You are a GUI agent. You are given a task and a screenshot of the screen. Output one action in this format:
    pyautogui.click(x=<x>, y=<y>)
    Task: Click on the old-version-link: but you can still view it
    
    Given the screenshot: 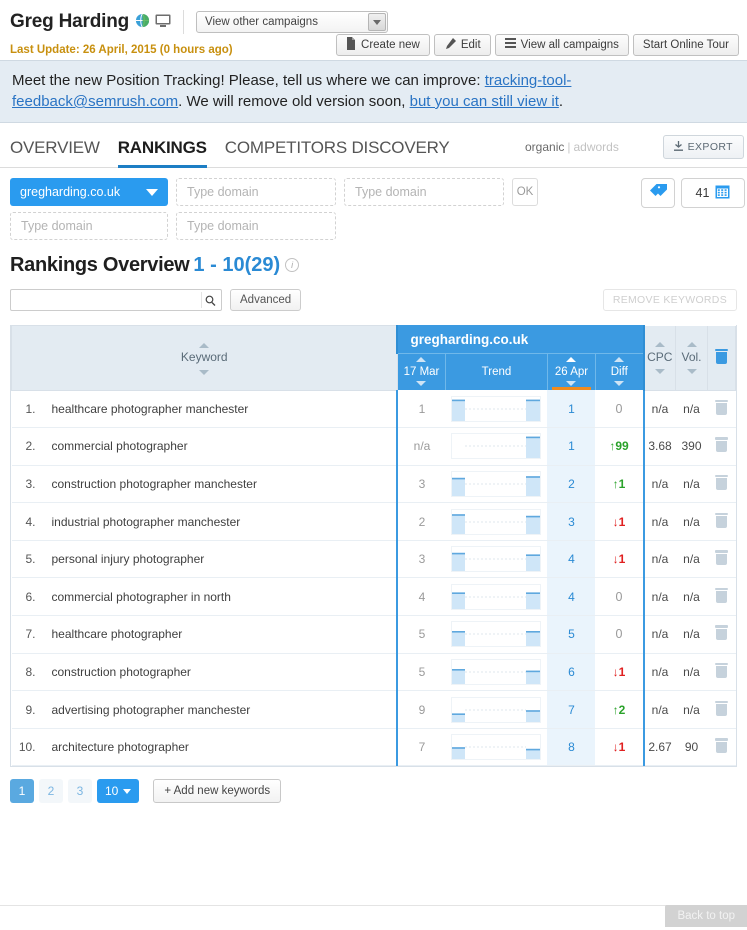 What is the action you would take?
    pyautogui.click(x=484, y=101)
    